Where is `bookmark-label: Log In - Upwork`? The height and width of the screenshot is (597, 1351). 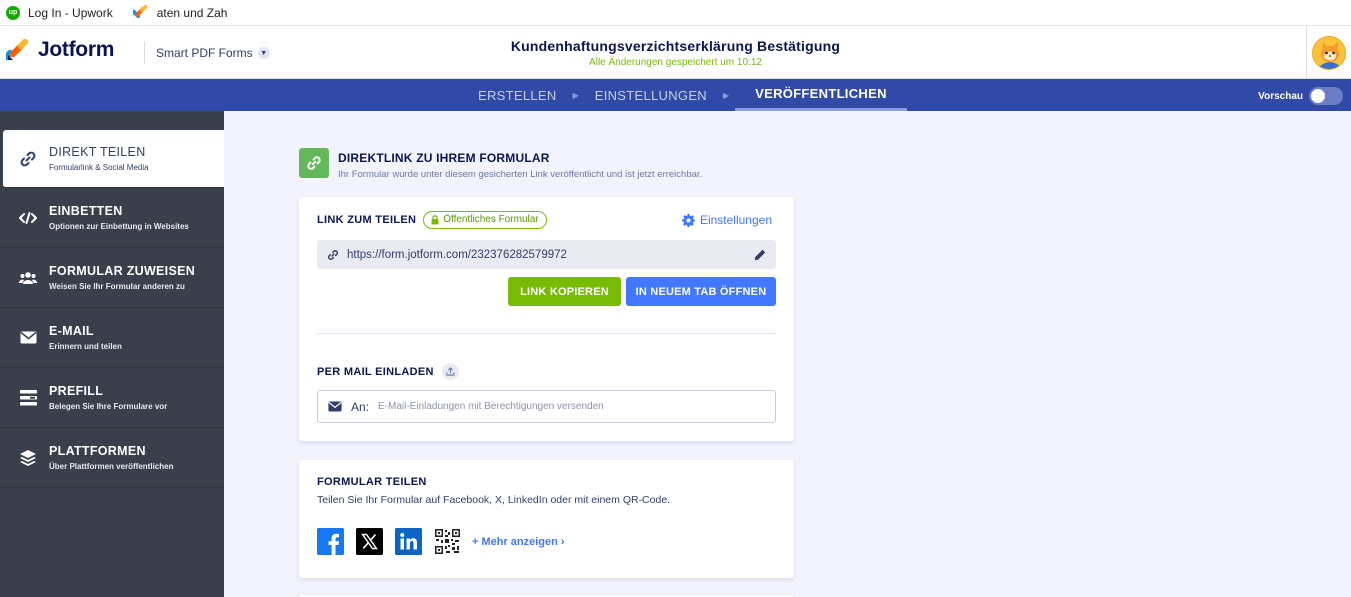 bookmark-label: Log In - Upwork is located at coordinates (70, 12).